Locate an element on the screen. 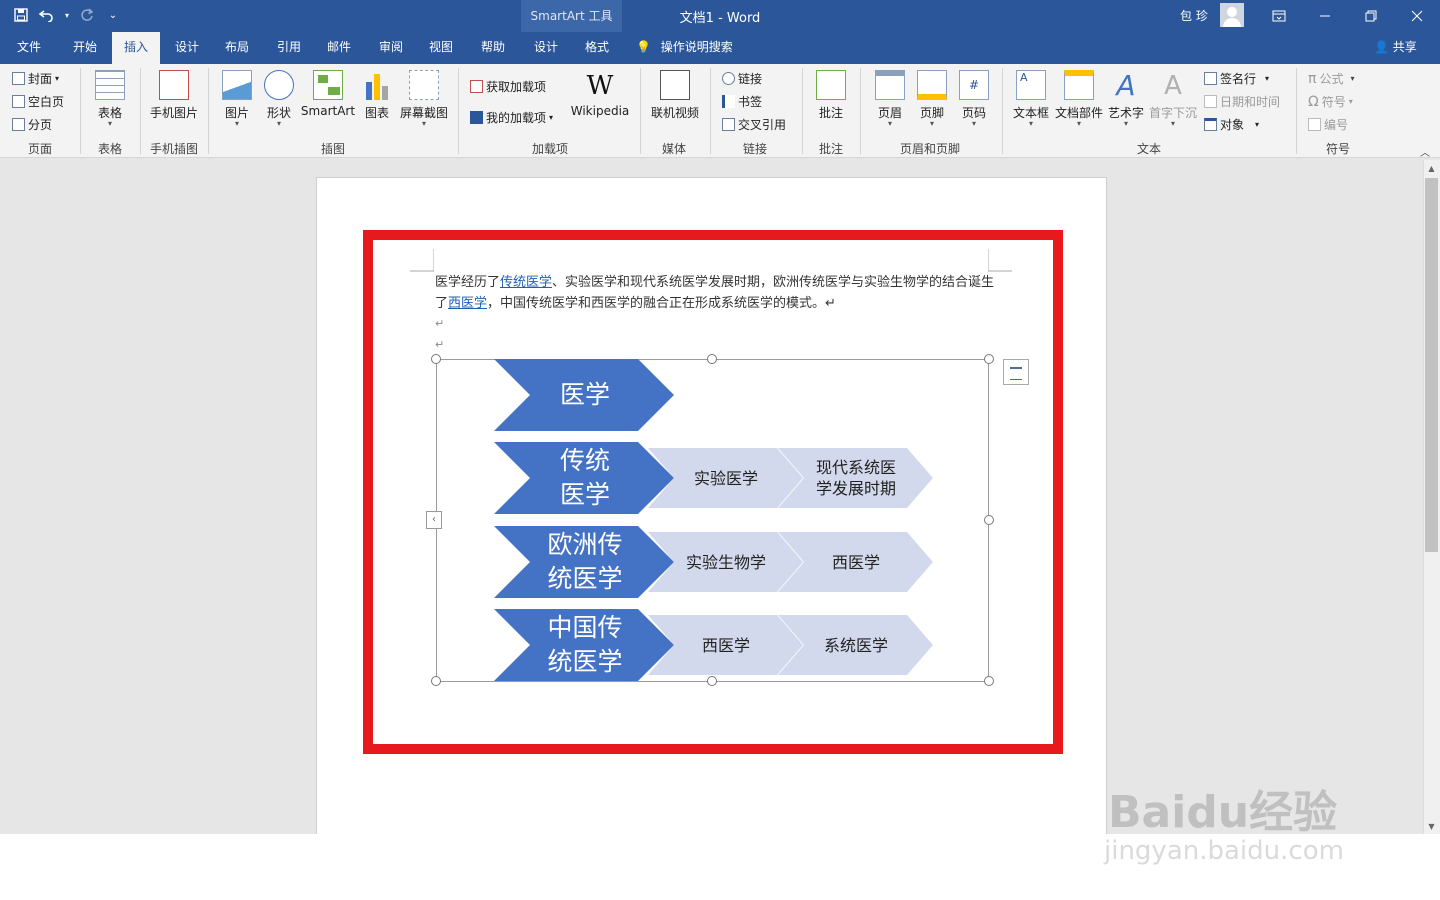 The width and height of the screenshot is (1440, 900). tab-smartart-format: 格式 is located at coordinates (597, 48).